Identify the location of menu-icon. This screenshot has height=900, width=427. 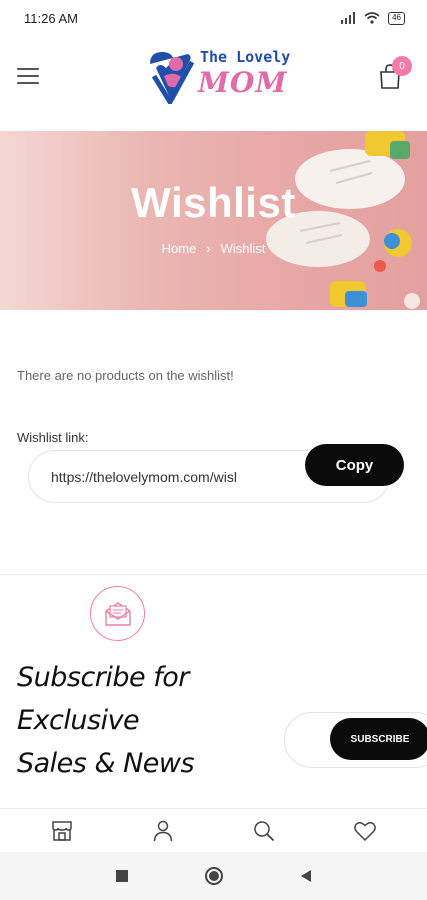
(28, 76).